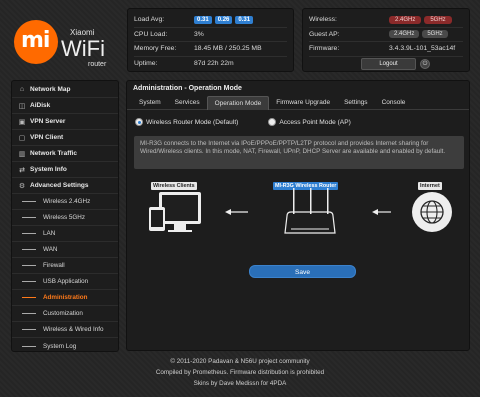 This screenshot has width=480, height=397. What do you see at coordinates (60, 41) in the screenshot?
I see `logo: mi Xiaomi WiFi router` at bounding box center [60, 41].